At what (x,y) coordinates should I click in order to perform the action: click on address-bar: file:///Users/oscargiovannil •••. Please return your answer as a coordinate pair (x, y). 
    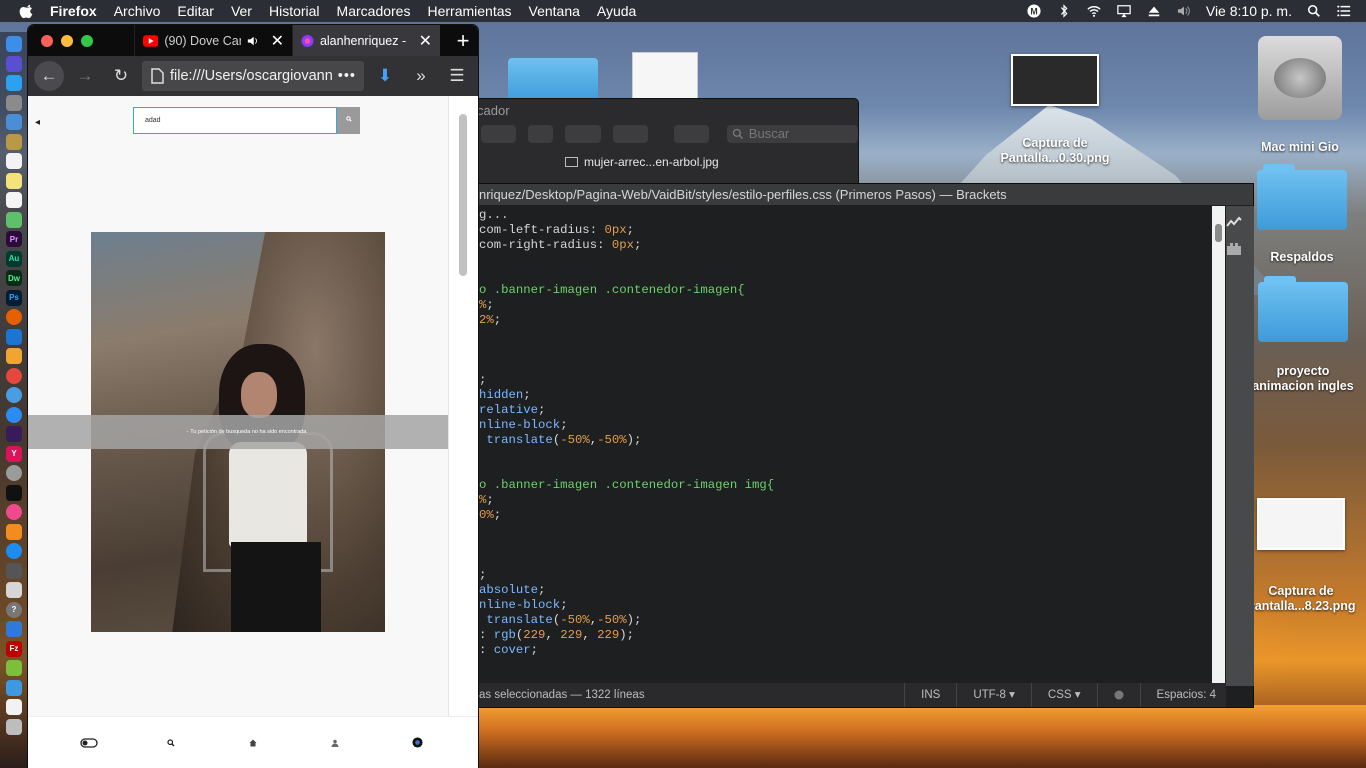
    Looking at the image, I should click on (253, 76).